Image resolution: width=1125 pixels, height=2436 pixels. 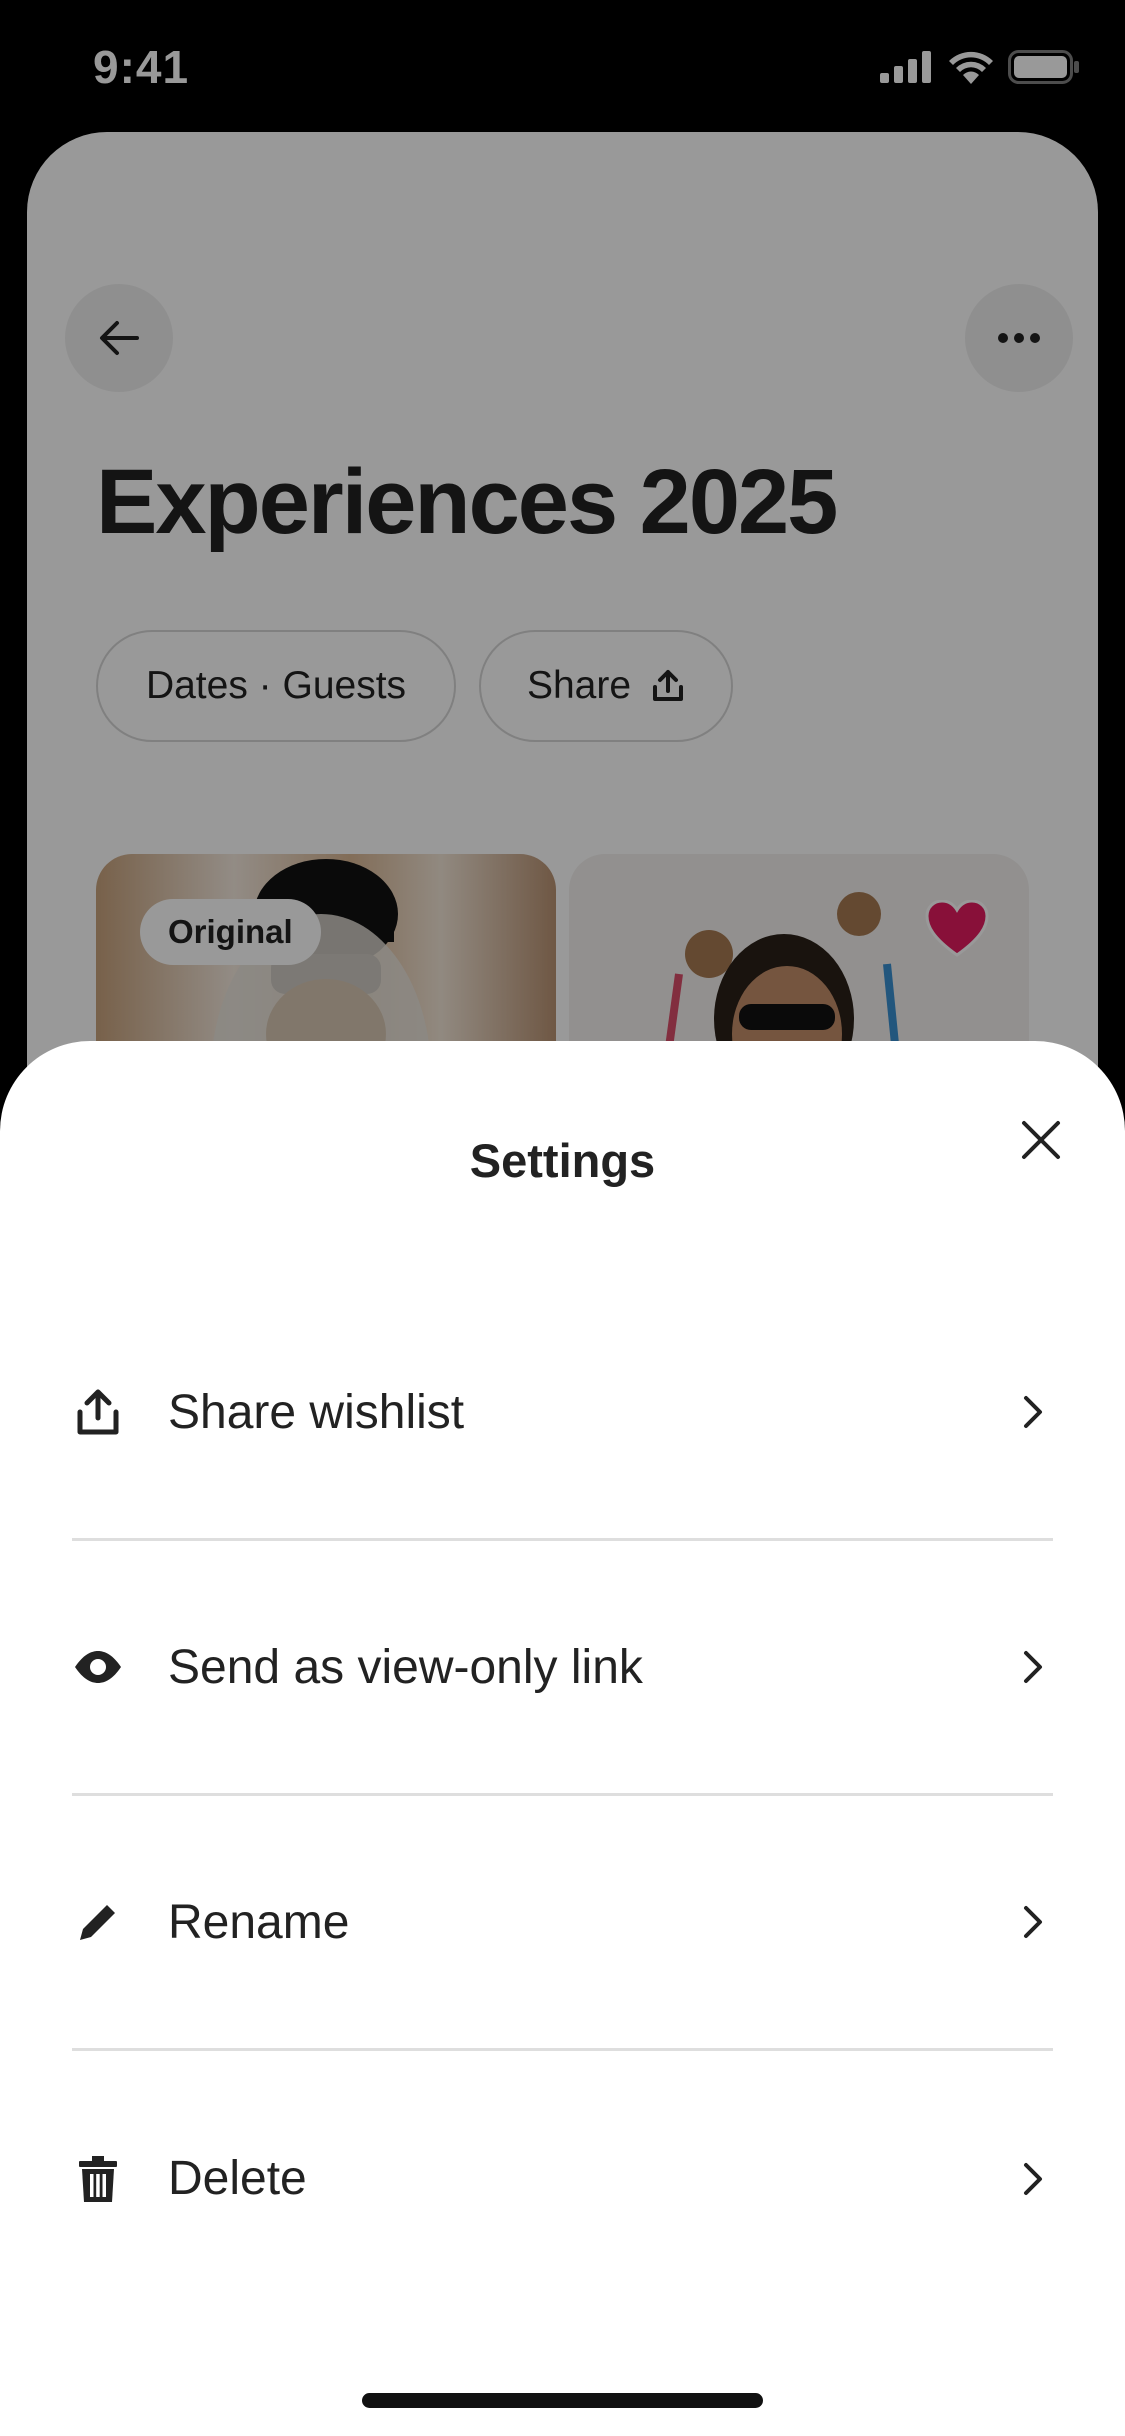 I want to click on eye-icon, so click(x=98, y=1667).